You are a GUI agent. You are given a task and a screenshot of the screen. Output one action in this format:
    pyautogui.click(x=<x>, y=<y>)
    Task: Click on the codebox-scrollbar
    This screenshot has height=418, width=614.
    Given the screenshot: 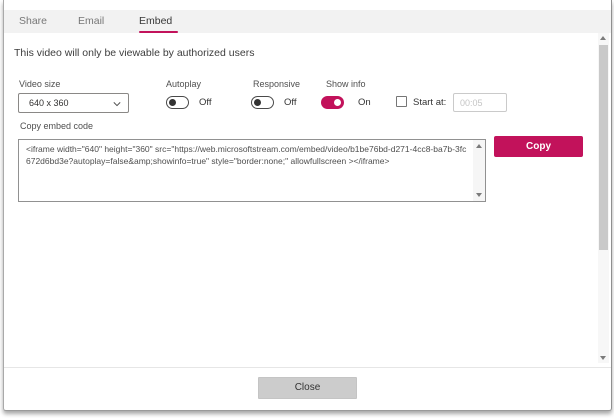 What is the action you would take?
    pyautogui.click(x=479, y=170)
    